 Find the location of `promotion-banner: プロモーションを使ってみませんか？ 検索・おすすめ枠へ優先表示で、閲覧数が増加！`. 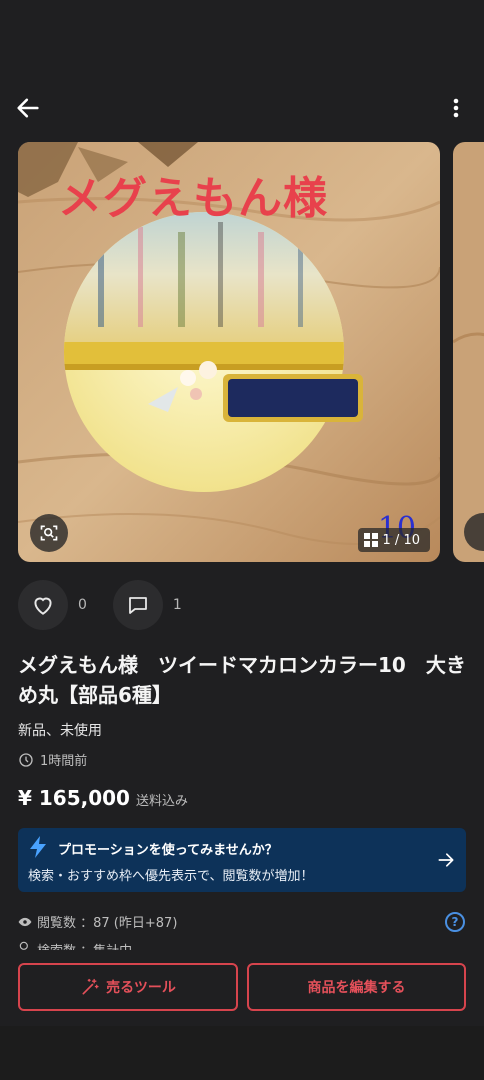

promotion-banner: プロモーションを使ってみませんか？ 検索・おすすめ枠へ優先表示で、閲覧数が増加！ is located at coordinates (242, 860).